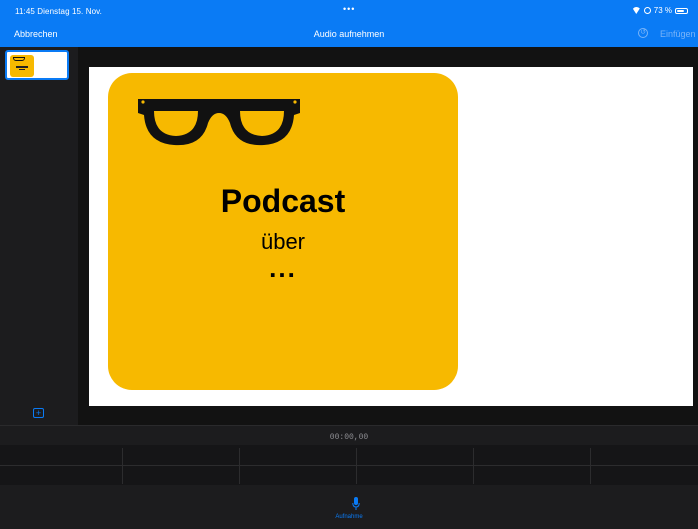  I want to click on timecode: 00:00,00, so click(349, 437).